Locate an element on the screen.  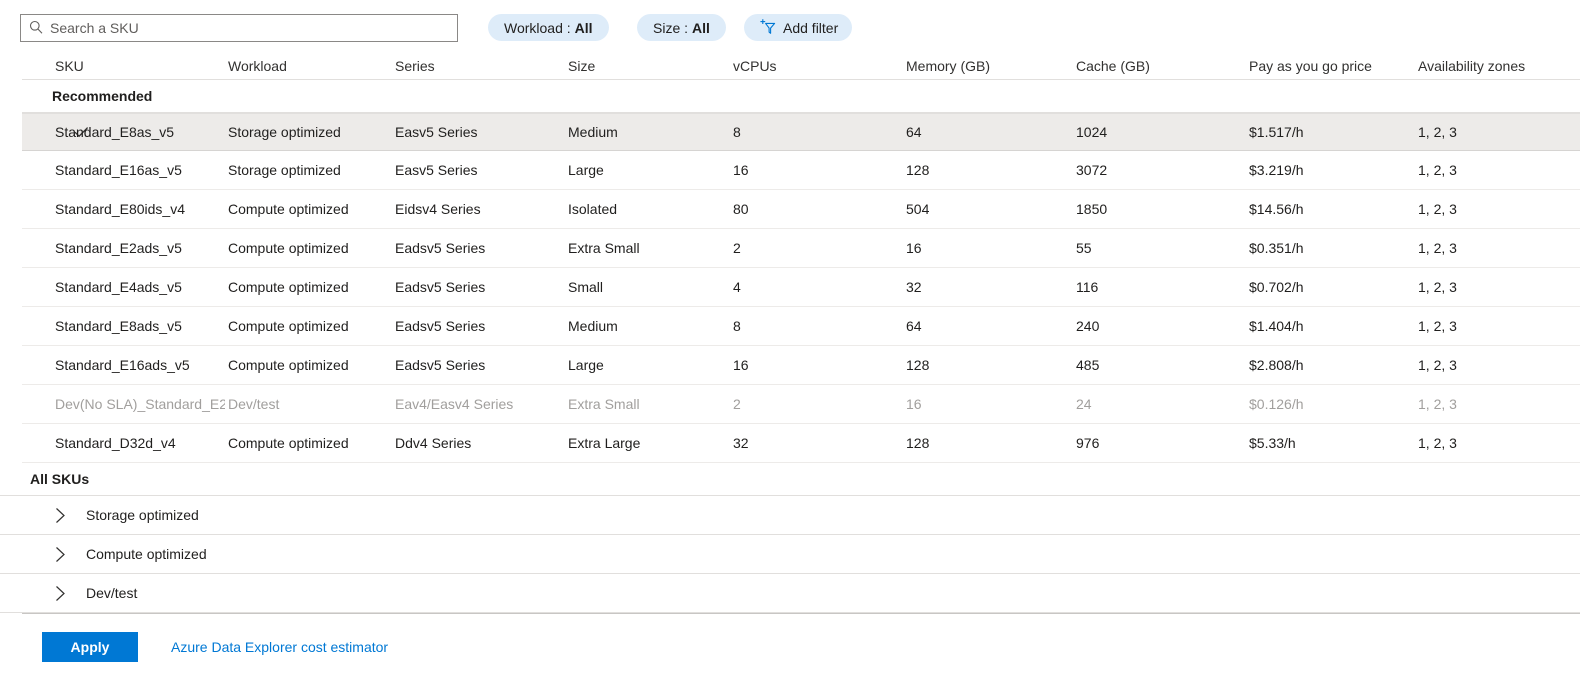
cell-cache: 1024 is located at coordinates (1092, 132).